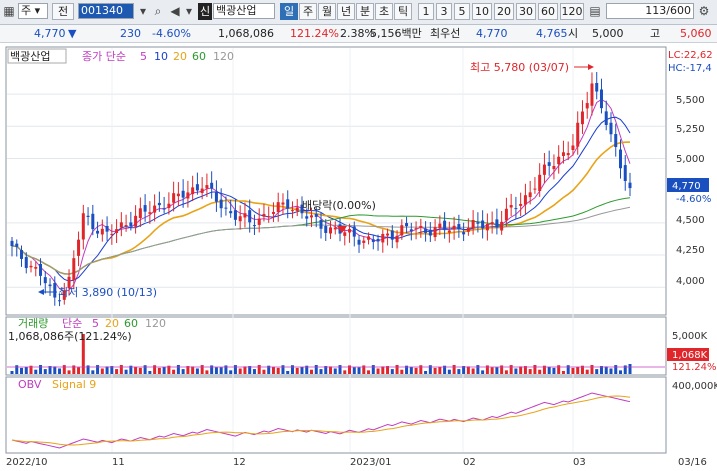 Image resolution: width=717 pixels, height=471 pixels. What do you see at coordinates (462, 11) in the screenshot?
I see `min-5: 5` at bounding box center [462, 11].